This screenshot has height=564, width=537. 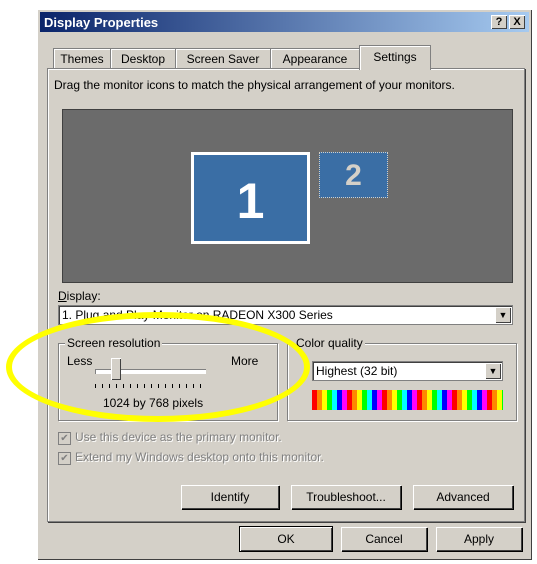 What do you see at coordinates (284, 22) in the screenshot?
I see `title-bar: Display Properties ? X` at bounding box center [284, 22].